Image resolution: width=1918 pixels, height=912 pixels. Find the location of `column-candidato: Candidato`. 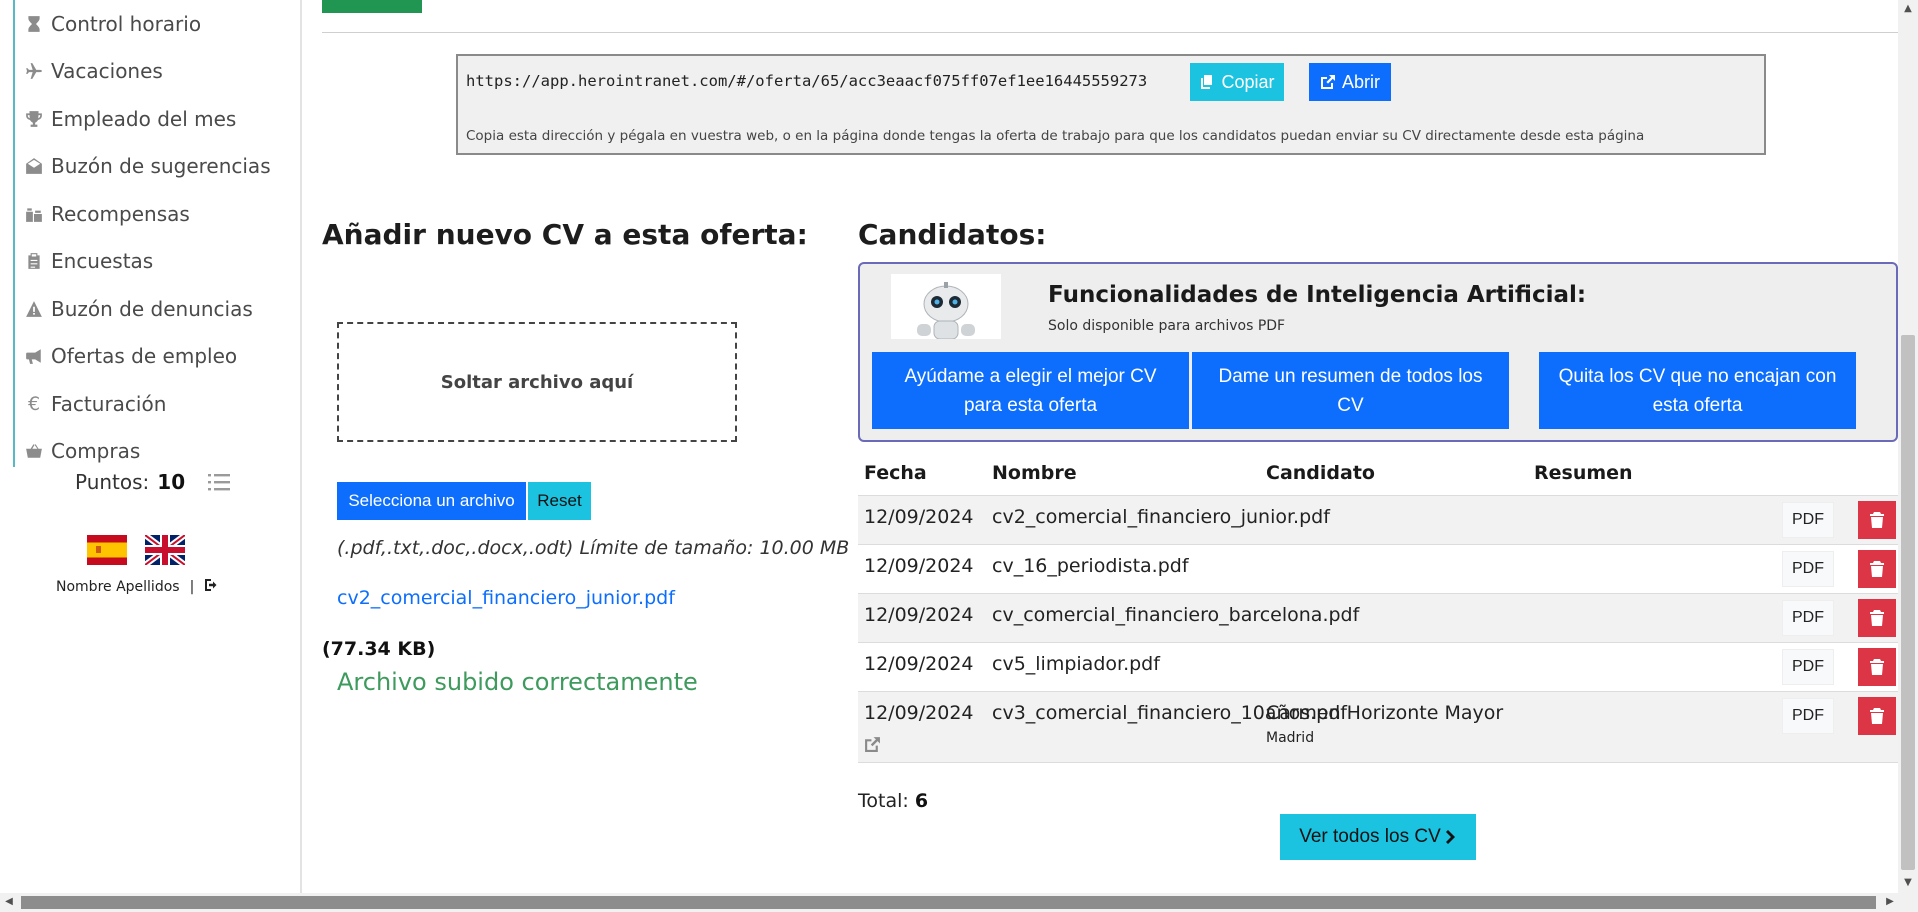

column-candidato: Candidato is located at coordinates (1320, 473).